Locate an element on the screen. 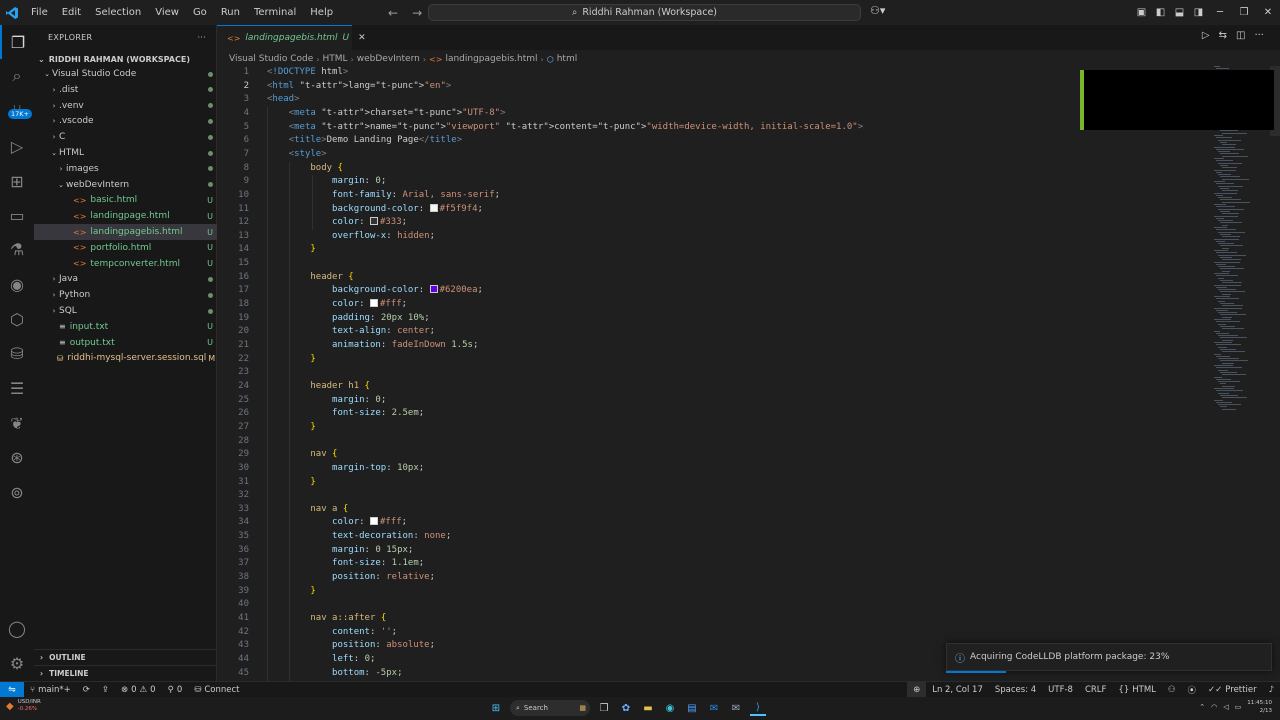  mail-icon: ✉ is located at coordinates (736, 708).